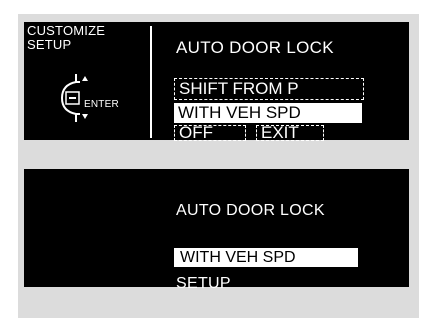  I want to click on option-exit: EXIT, so click(290, 132).